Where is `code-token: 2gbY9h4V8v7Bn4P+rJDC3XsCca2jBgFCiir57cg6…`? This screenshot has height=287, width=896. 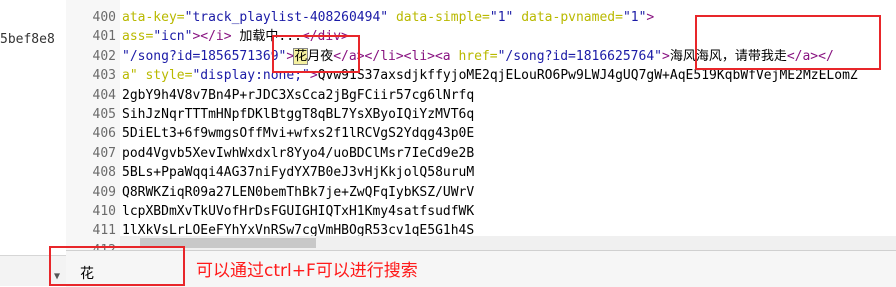 code-token: 2gbY9h4V8v7Bn4P+rJDC3XsCca2jBgFCiir57cg6… is located at coordinates (298, 95).